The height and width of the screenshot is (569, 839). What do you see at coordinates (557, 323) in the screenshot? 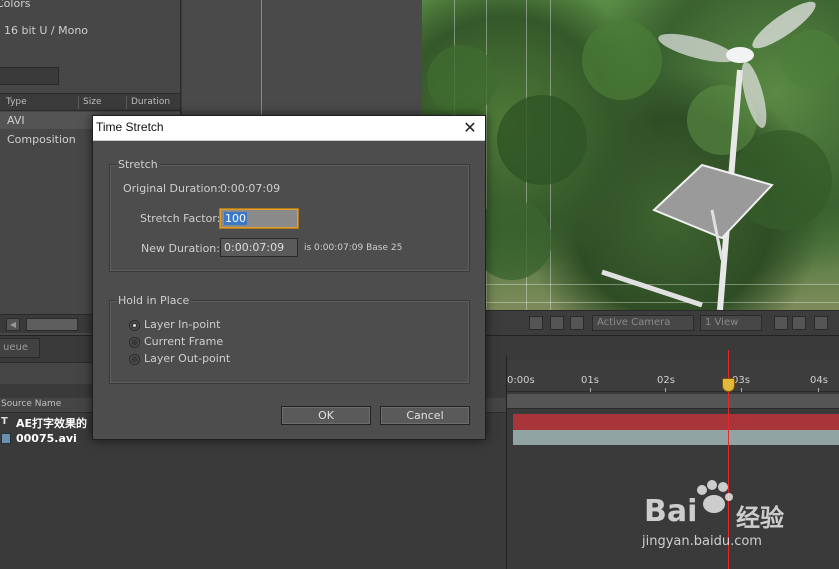
I see `transparency-grid-icon` at bounding box center [557, 323].